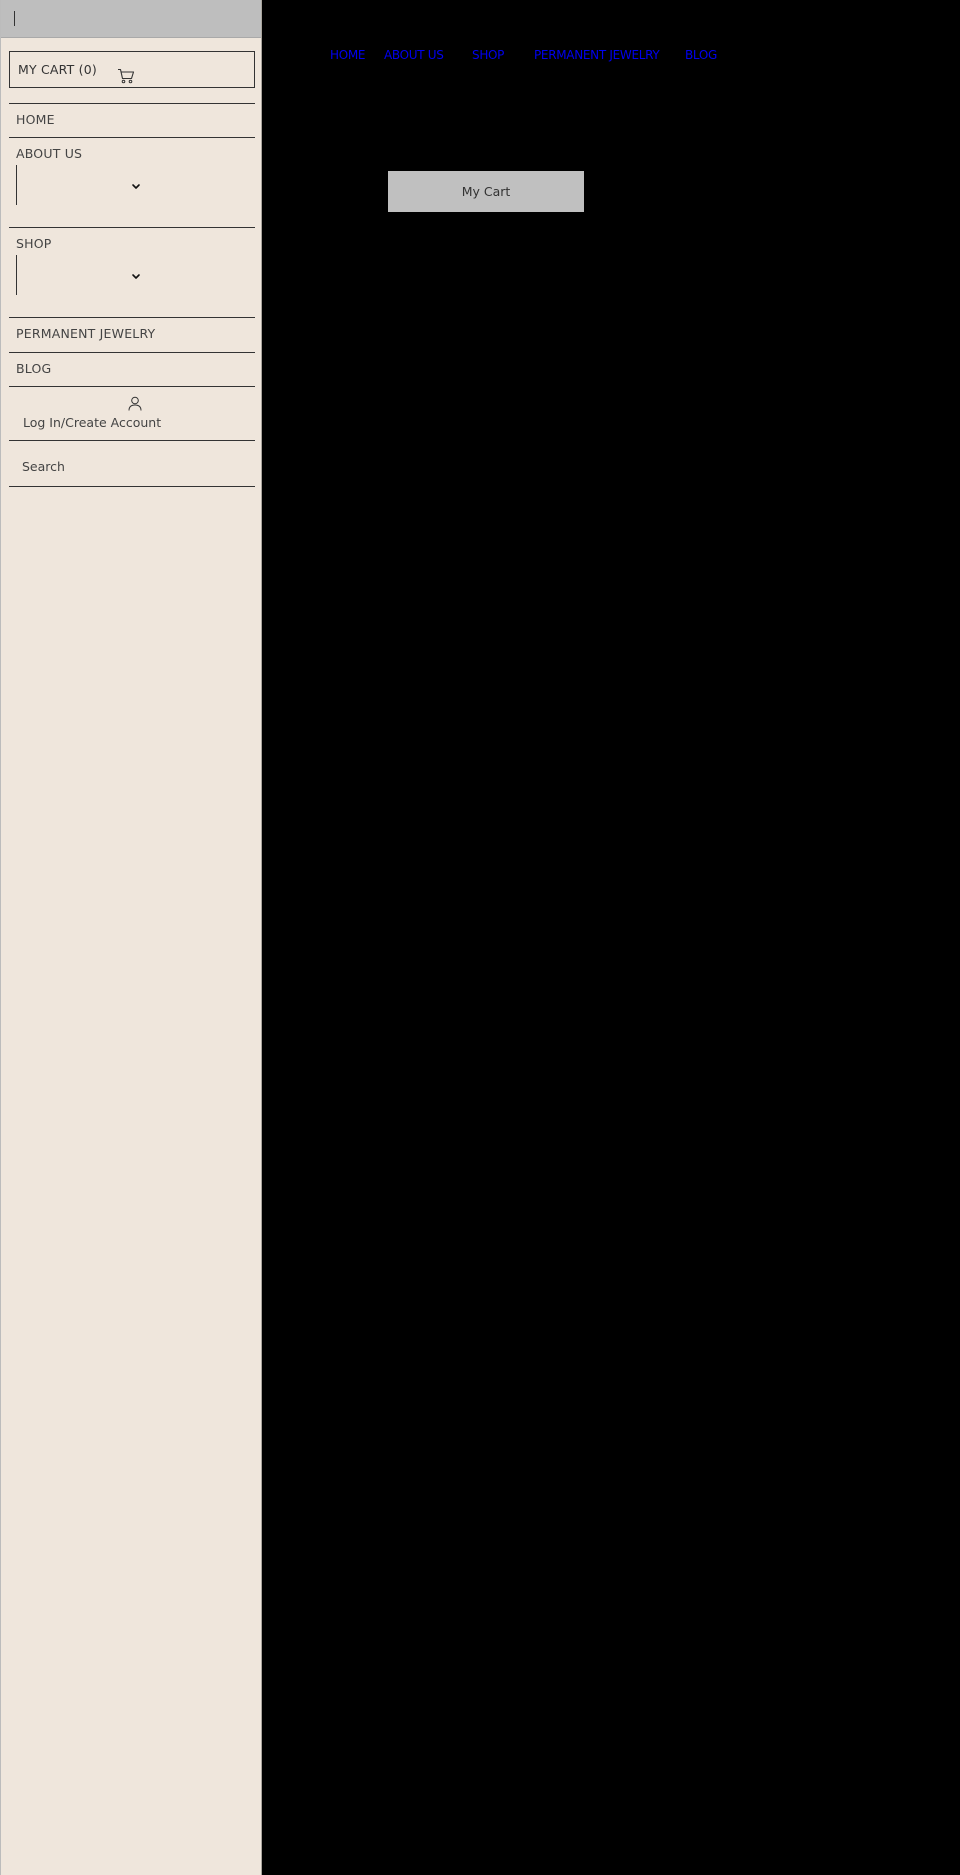  Describe the element at coordinates (348, 55) in the screenshot. I see `nav-link-home: HOME` at that location.